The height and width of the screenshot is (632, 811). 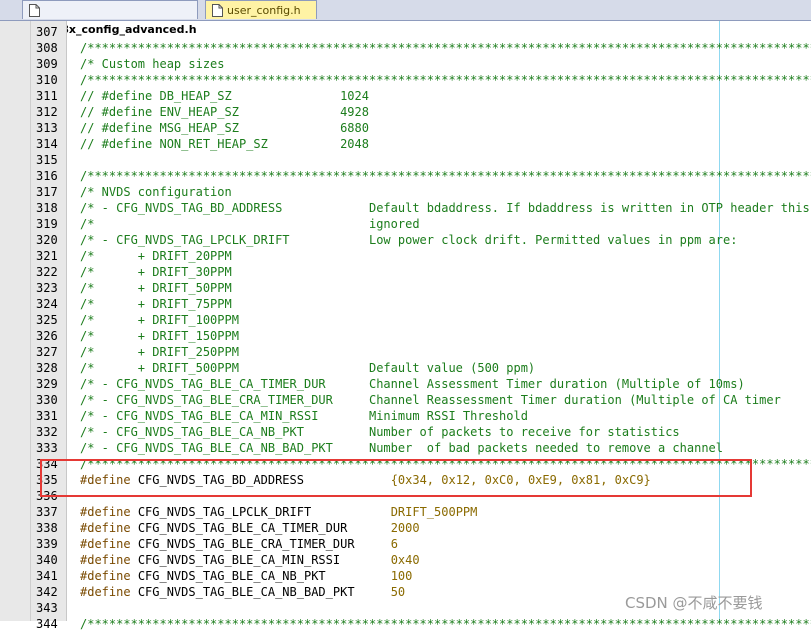 I want to click on code-line: 322 /* + DRIFT_30PPM, so click(x=405, y=272).